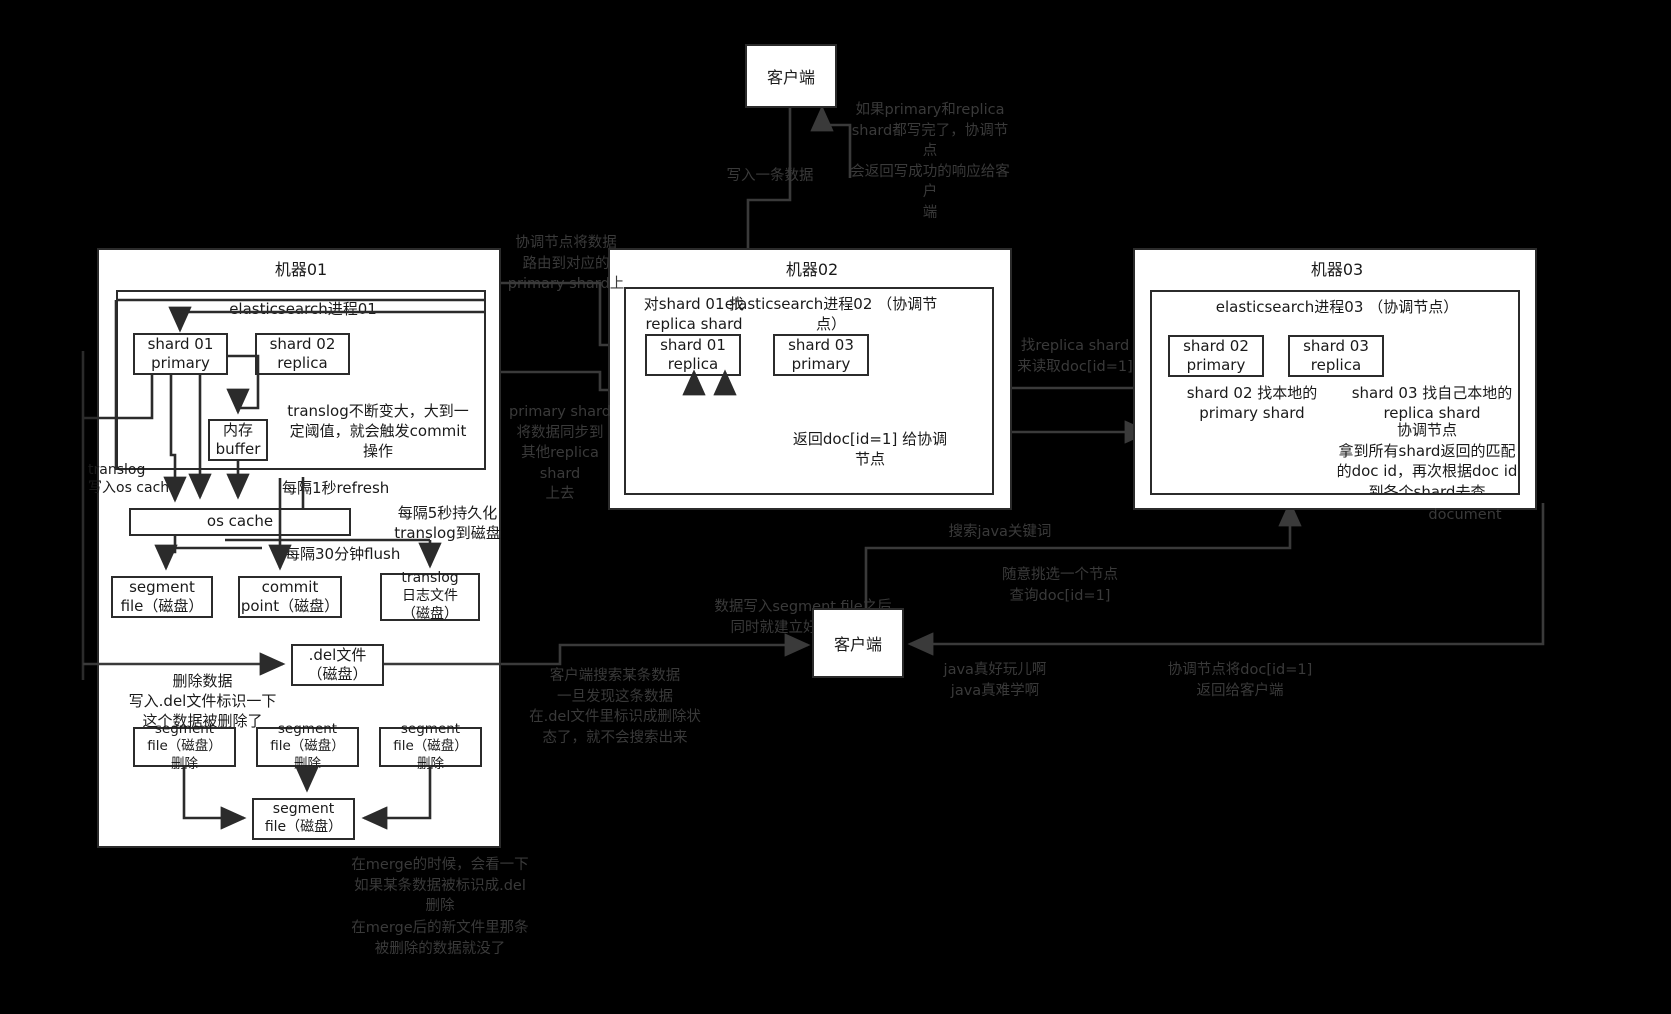 Image resolution: width=1671 pixels, height=1014 pixels. Describe the element at coordinates (162, 606) in the screenshot. I see `segment-file-line2: file（磁盘）` at that location.